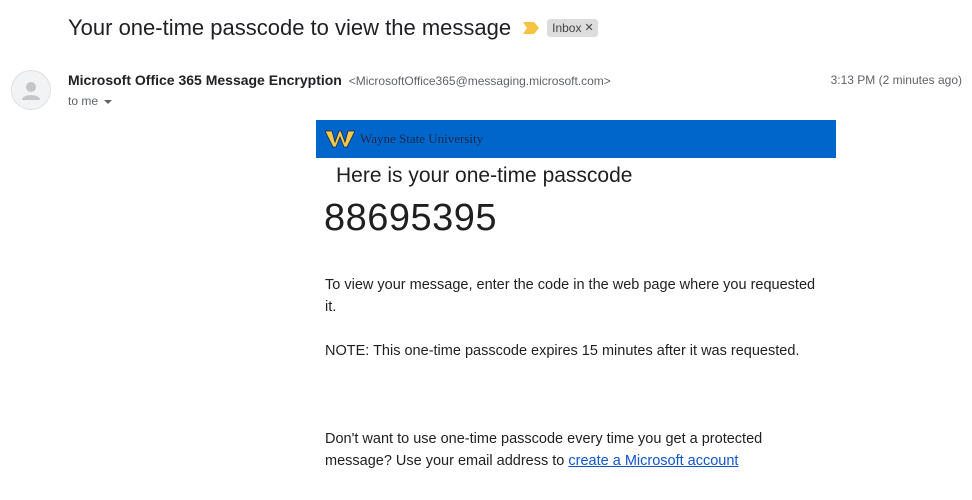 The height and width of the screenshot is (500, 972). Describe the element at coordinates (108, 101) in the screenshot. I see `chevron-down-icon` at that location.